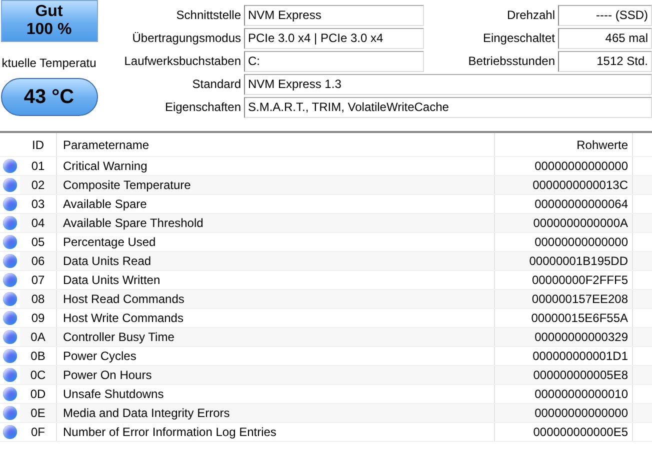 The width and height of the screenshot is (652, 458). Describe the element at coordinates (564, 394) in the screenshot. I see `table-cell: 00000000000010` at that location.